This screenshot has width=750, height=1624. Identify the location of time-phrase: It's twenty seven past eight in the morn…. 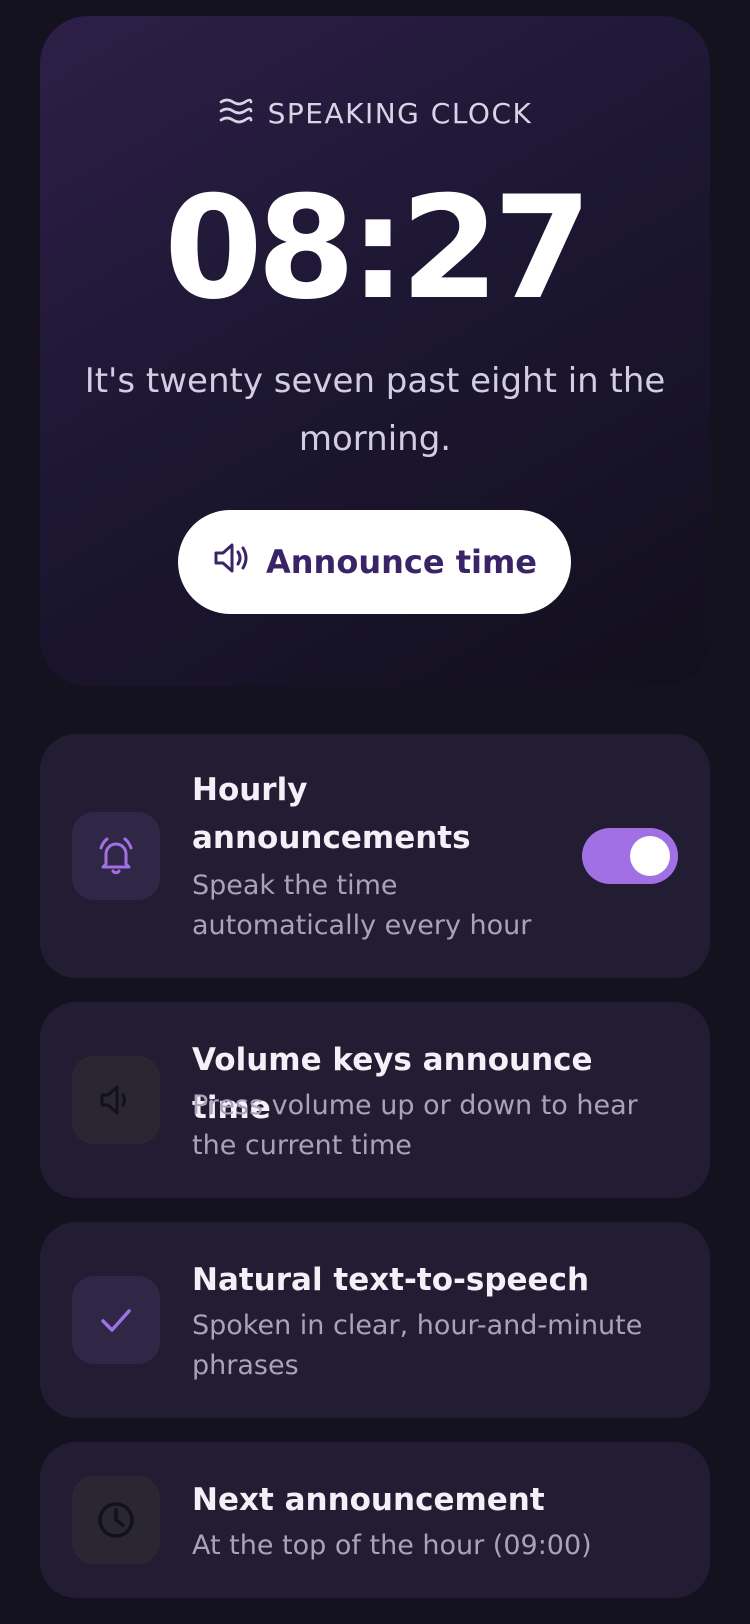
(375, 410).